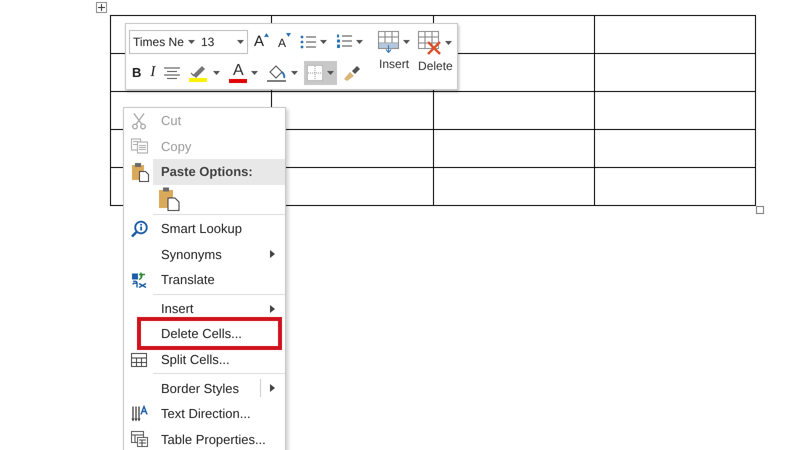 This screenshot has height=450, width=800. What do you see at coordinates (199, 73) in the screenshot?
I see `highlighter-icon` at bounding box center [199, 73].